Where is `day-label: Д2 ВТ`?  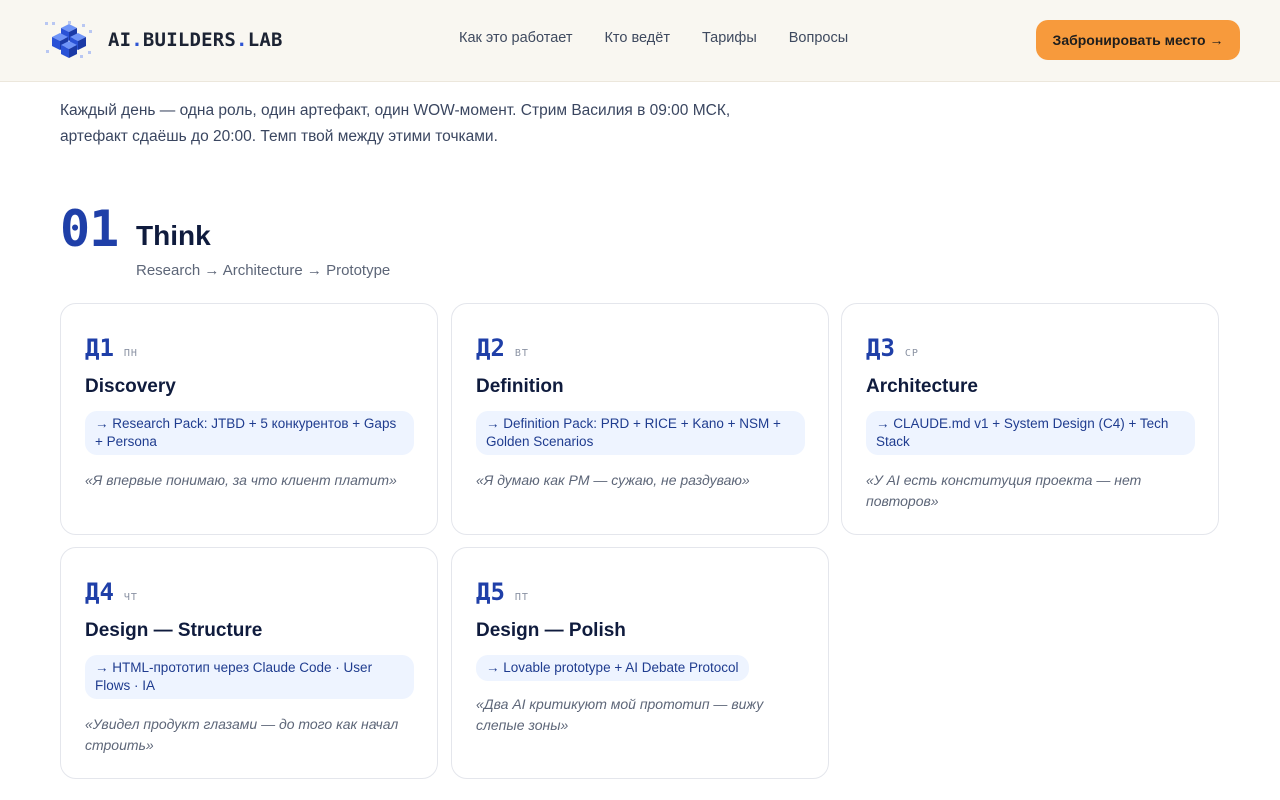
day-label: Д2 ВТ is located at coordinates (502, 348).